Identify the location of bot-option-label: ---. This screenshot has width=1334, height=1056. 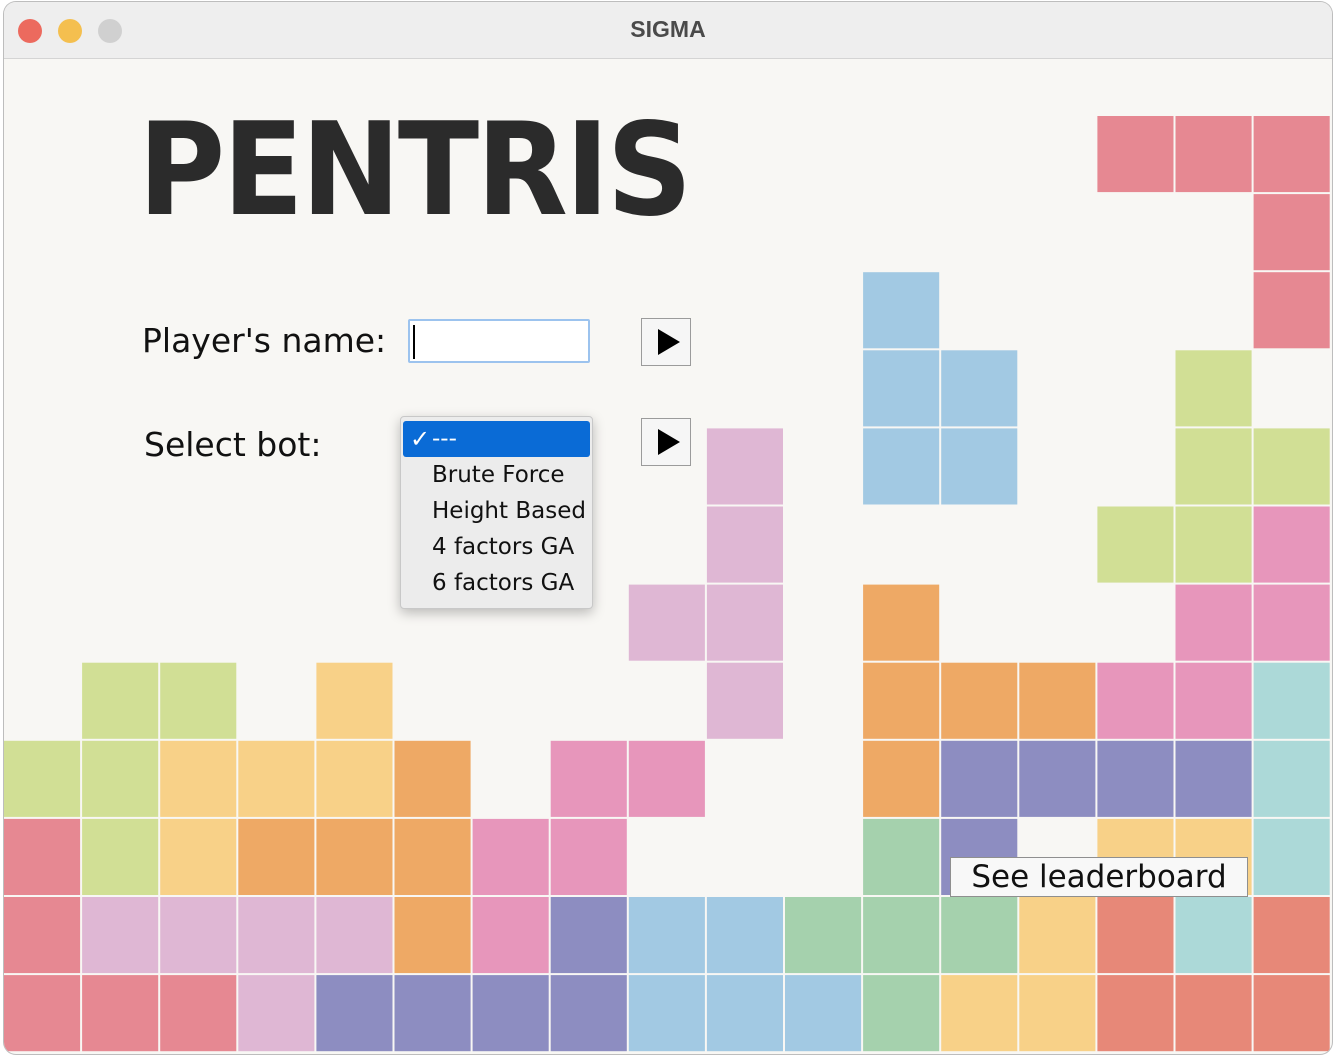
(444, 439).